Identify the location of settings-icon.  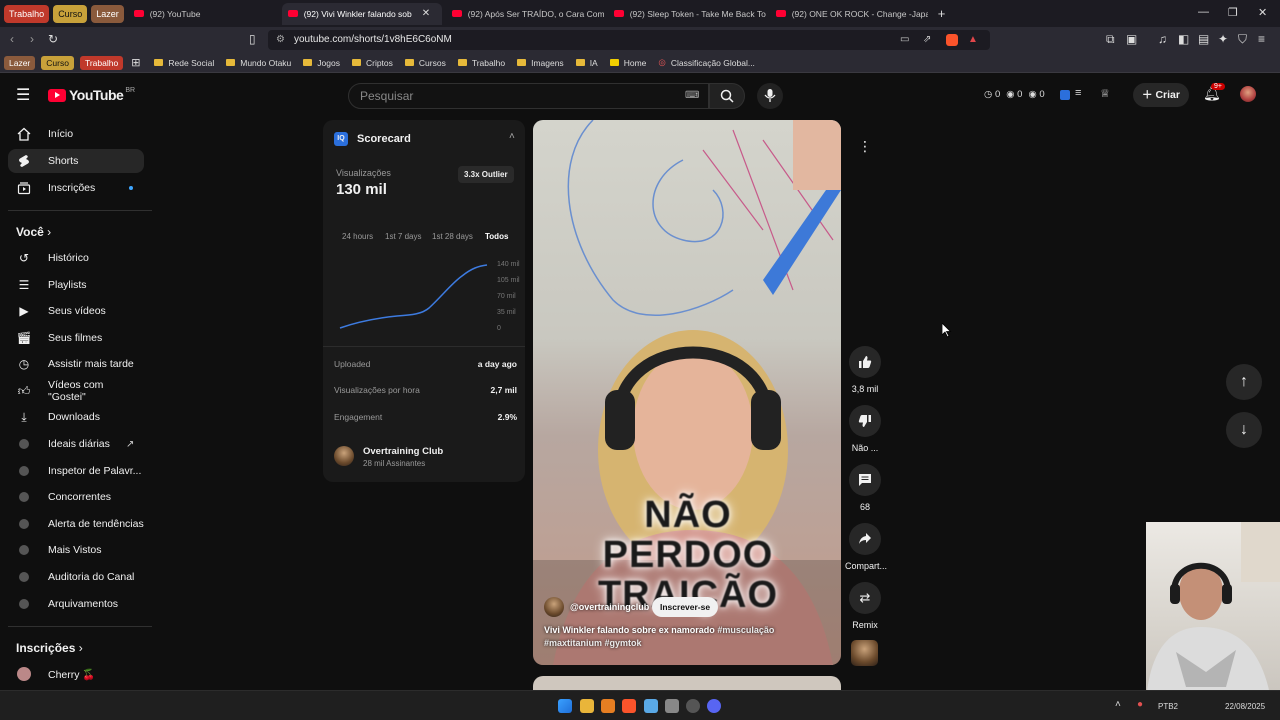
(693, 706).